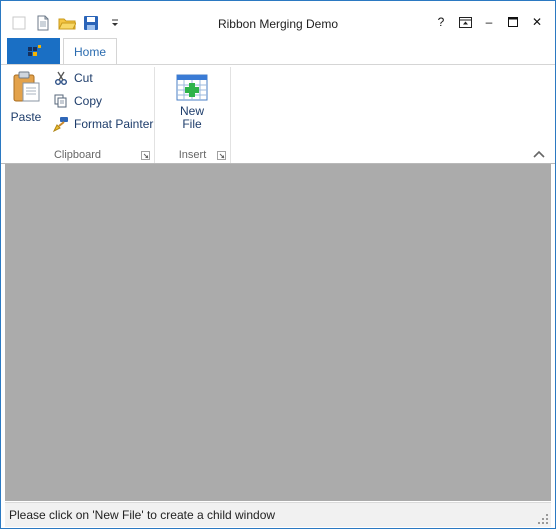 The image size is (556, 529). Describe the element at coordinates (441, 22) in the screenshot. I see `help-button: ?` at that location.